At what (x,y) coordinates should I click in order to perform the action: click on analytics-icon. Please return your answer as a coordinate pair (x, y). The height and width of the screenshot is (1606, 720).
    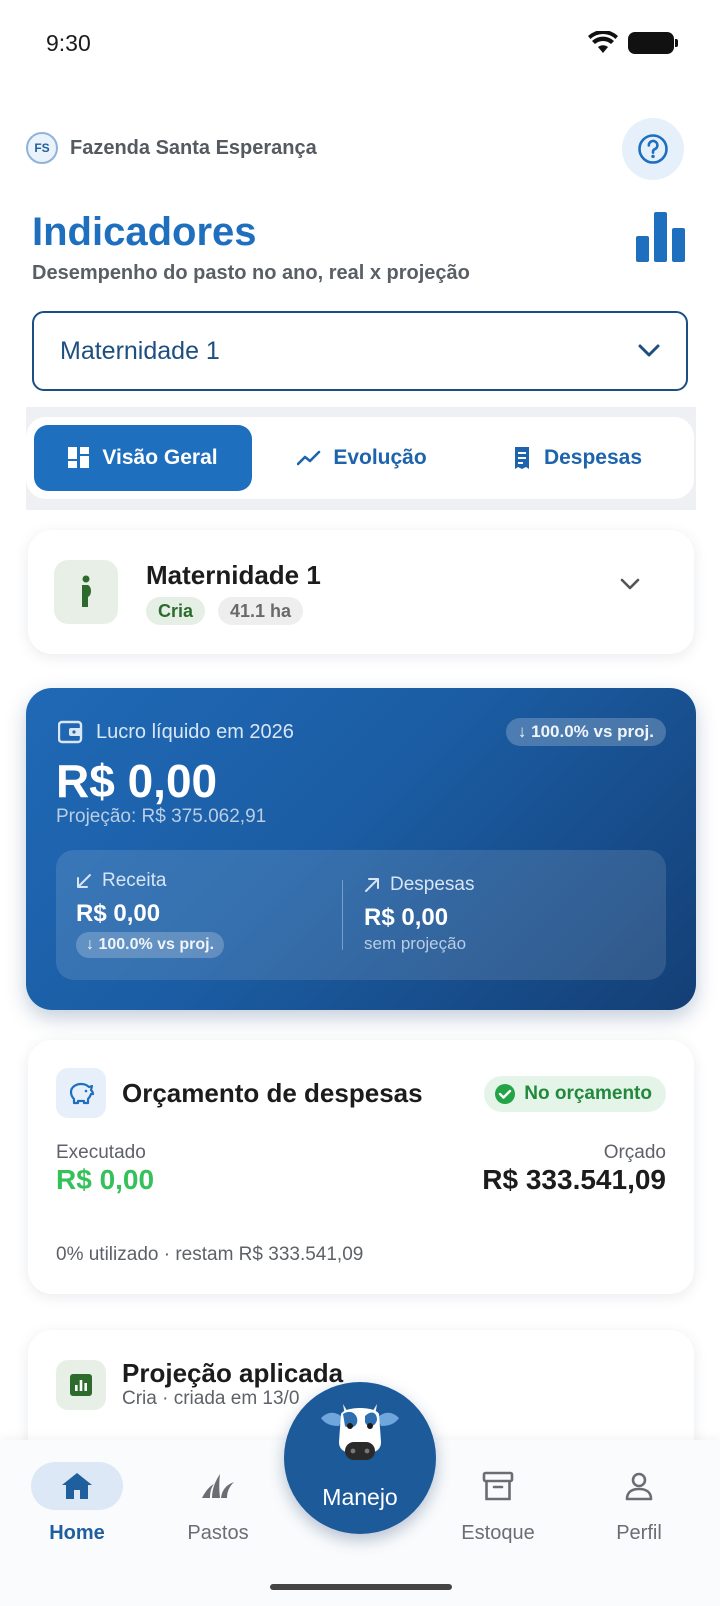
    Looking at the image, I should click on (81, 1385).